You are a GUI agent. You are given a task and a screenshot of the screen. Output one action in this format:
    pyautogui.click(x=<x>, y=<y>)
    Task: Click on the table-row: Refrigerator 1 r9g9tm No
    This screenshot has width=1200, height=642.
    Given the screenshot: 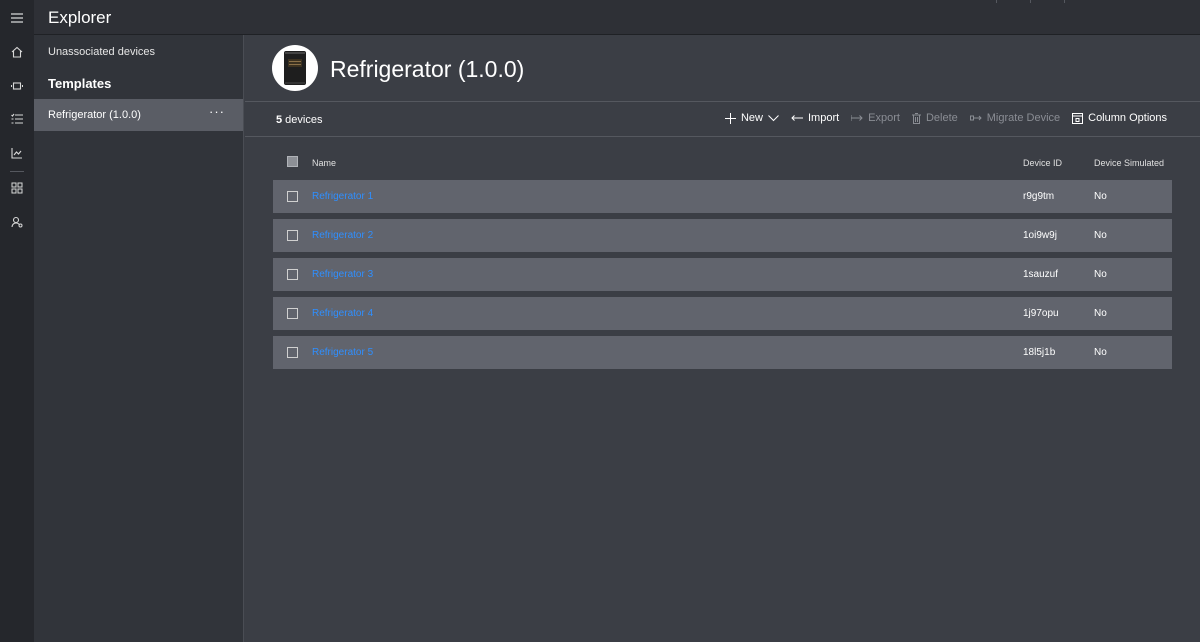 What is the action you would take?
    pyautogui.click(x=722, y=196)
    